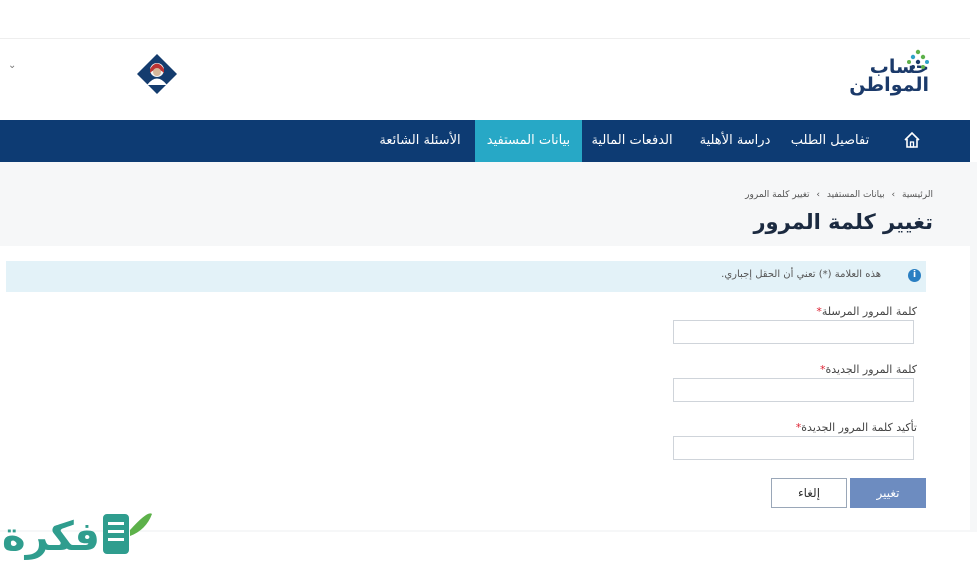 This screenshot has height=562, width=977. What do you see at coordinates (51, 537) in the screenshot?
I see `watermark-text: فكرة` at bounding box center [51, 537].